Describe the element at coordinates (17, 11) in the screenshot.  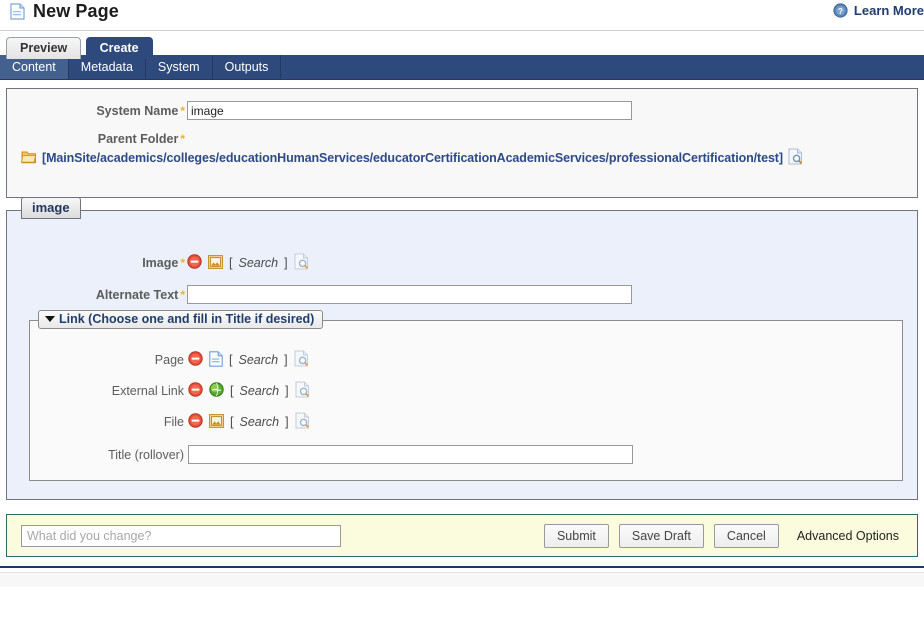
I see `page-document-icon` at that location.